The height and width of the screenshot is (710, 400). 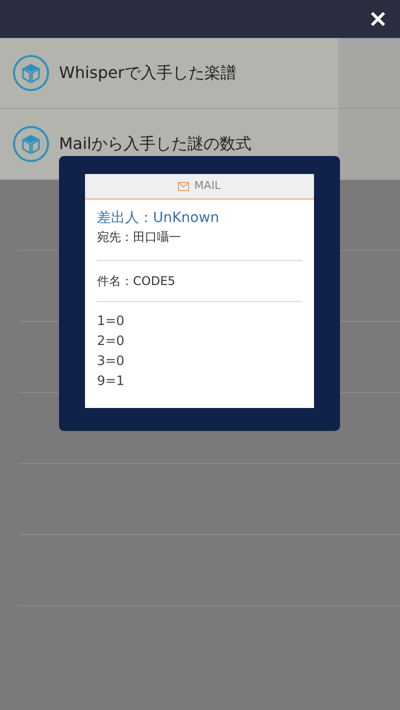 I want to click on list-item: Whisperで入手した楽譜, so click(x=200, y=73).